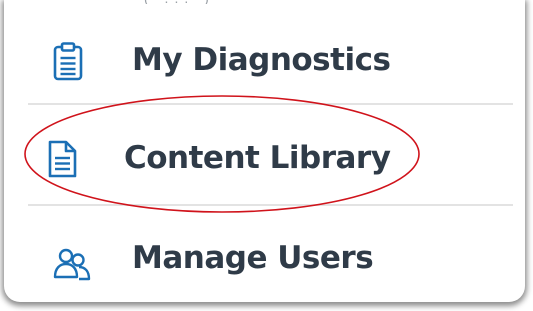 The width and height of the screenshot is (533, 311). I want to click on menu-item-label: Manage Users, so click(253, 258).